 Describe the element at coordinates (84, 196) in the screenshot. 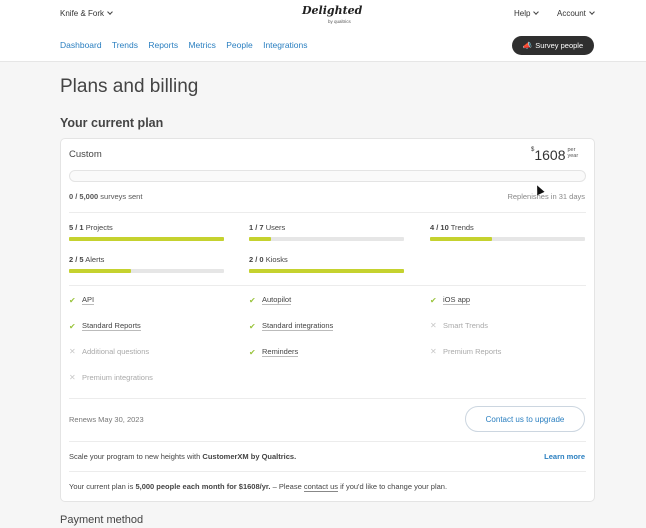

I see `surveys-used: 0 / 5,000` at that location.